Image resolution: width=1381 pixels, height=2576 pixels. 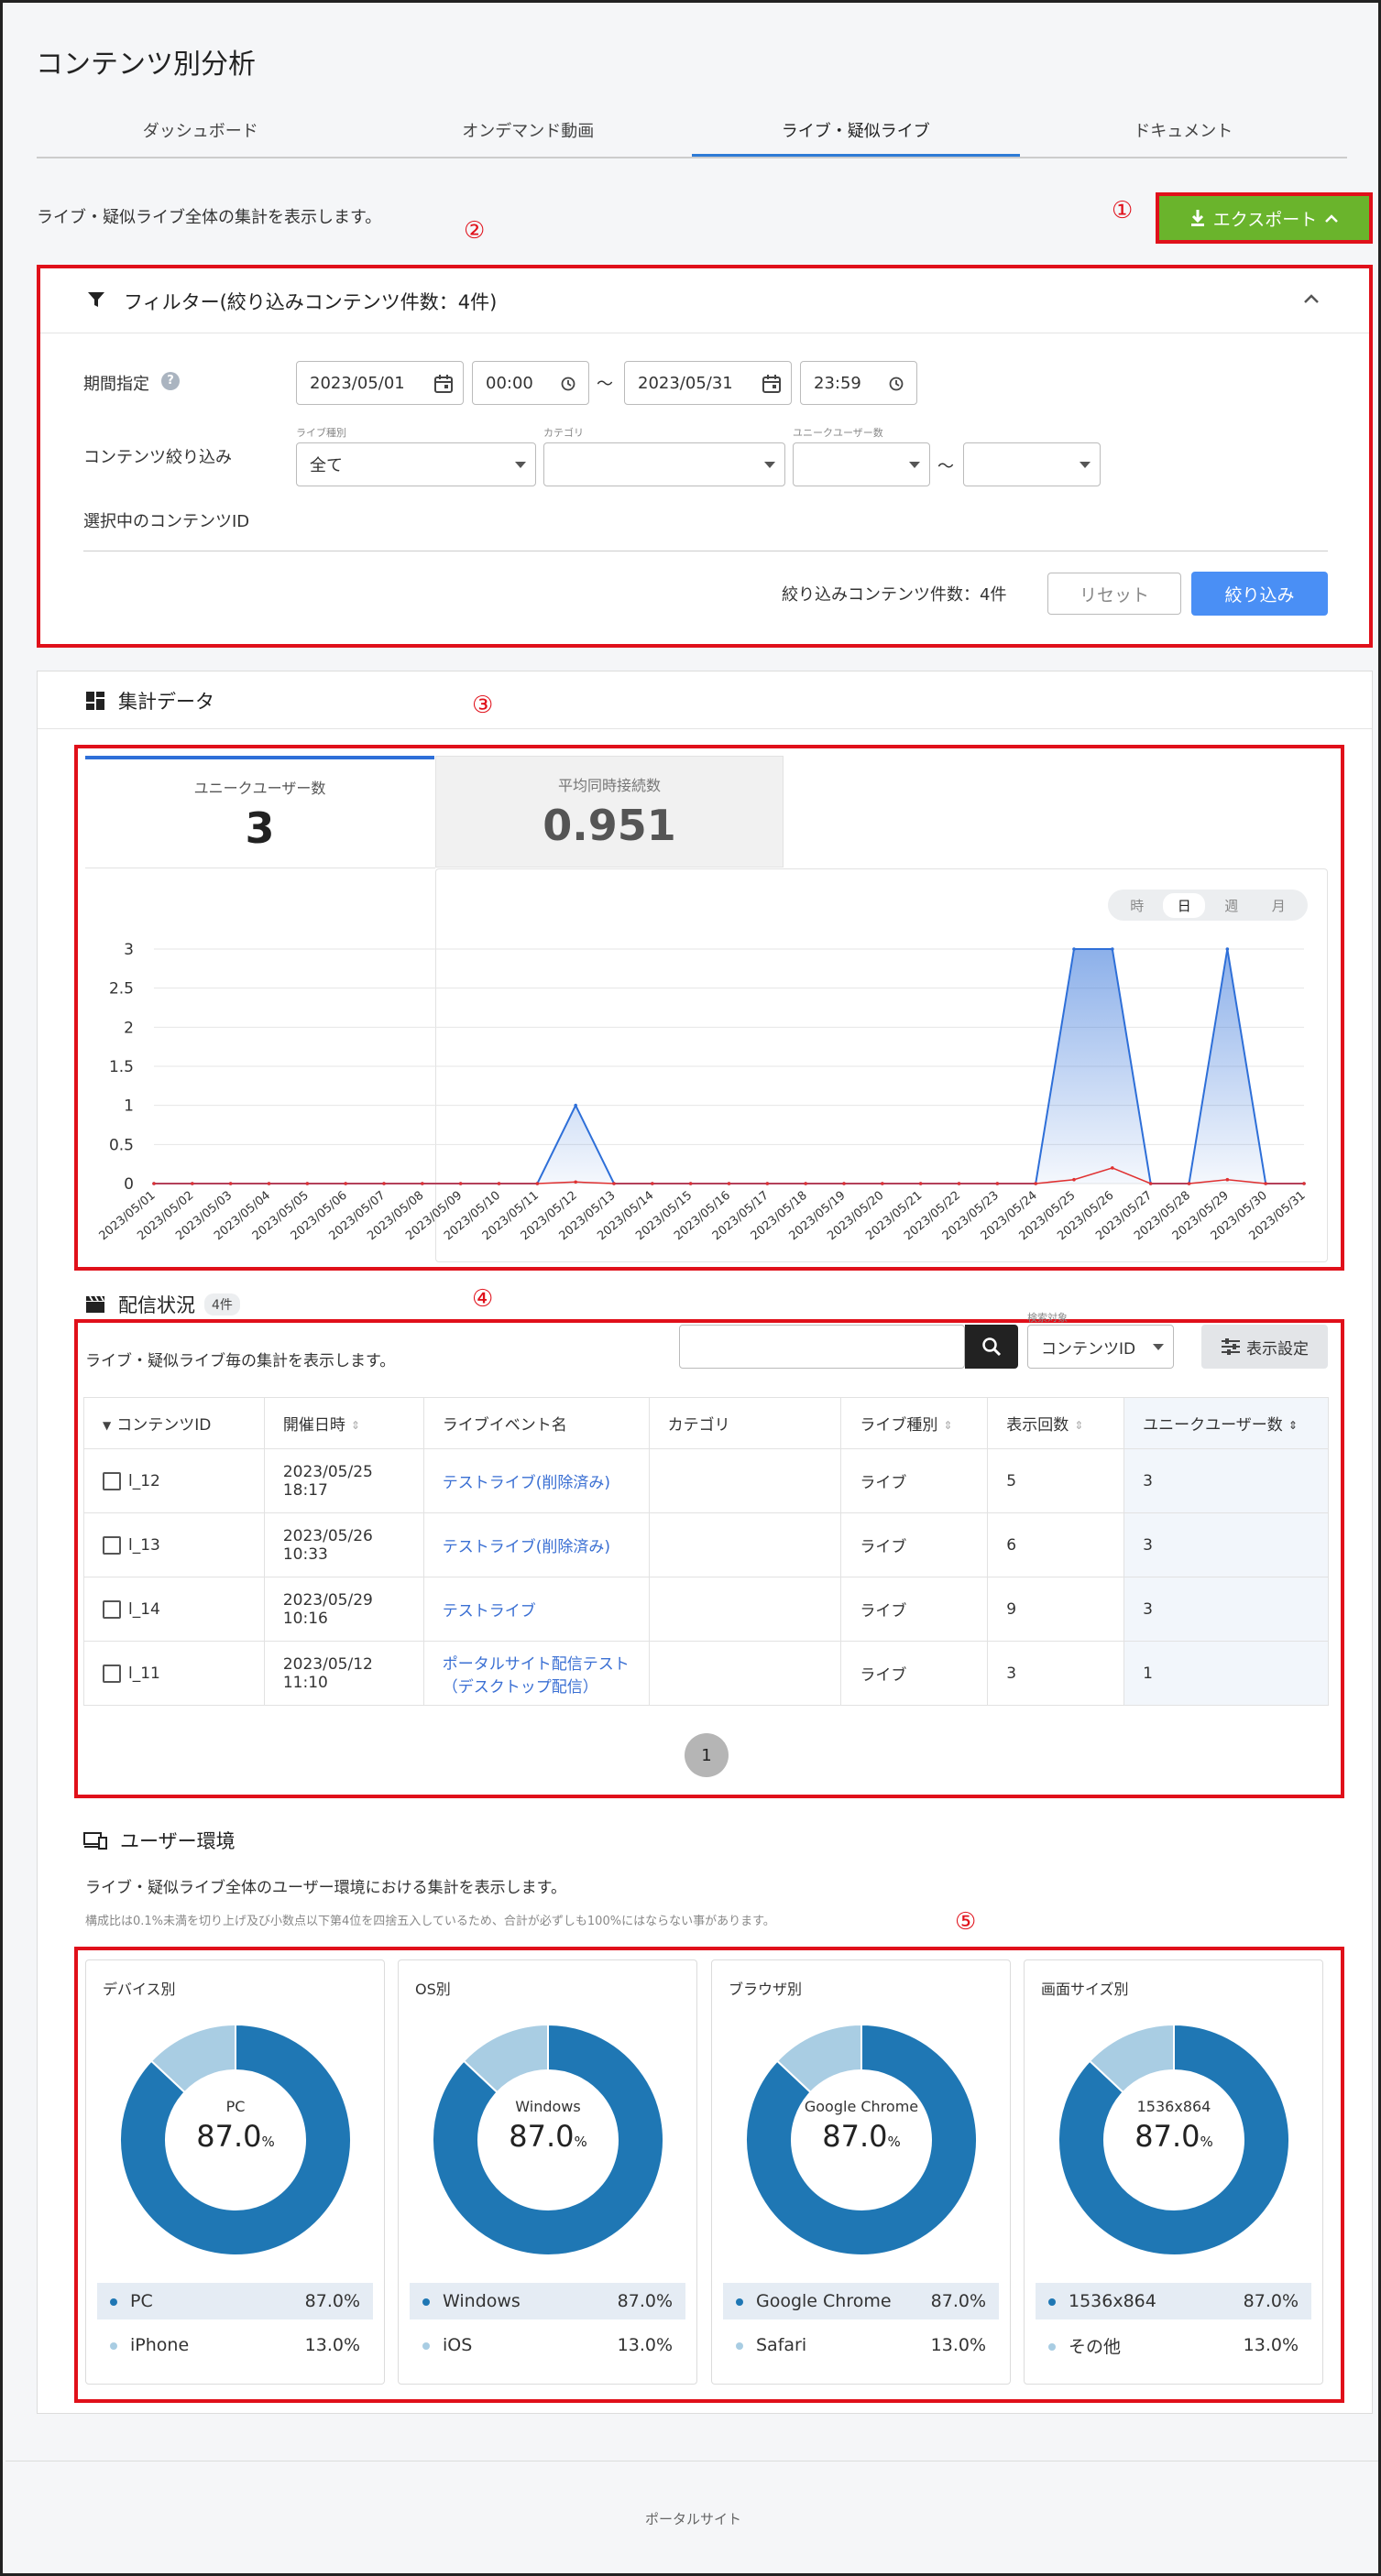 I want to click on live-type-select: 全て, so click(x=416, y=464).